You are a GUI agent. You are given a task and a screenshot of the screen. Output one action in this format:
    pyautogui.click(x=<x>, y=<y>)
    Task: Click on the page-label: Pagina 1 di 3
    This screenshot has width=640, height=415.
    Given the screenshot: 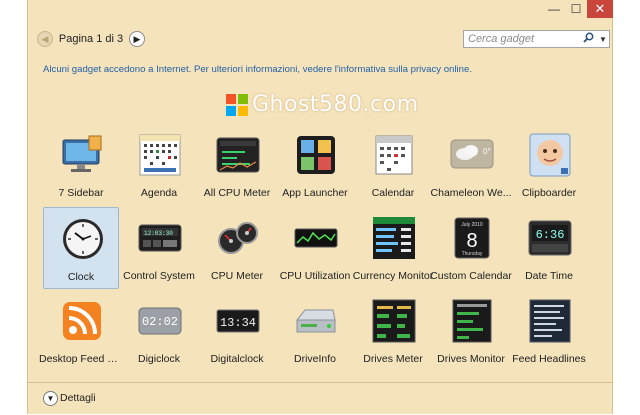 What is the action you would take?
    pyautogui.click(x=91, y=39)
    